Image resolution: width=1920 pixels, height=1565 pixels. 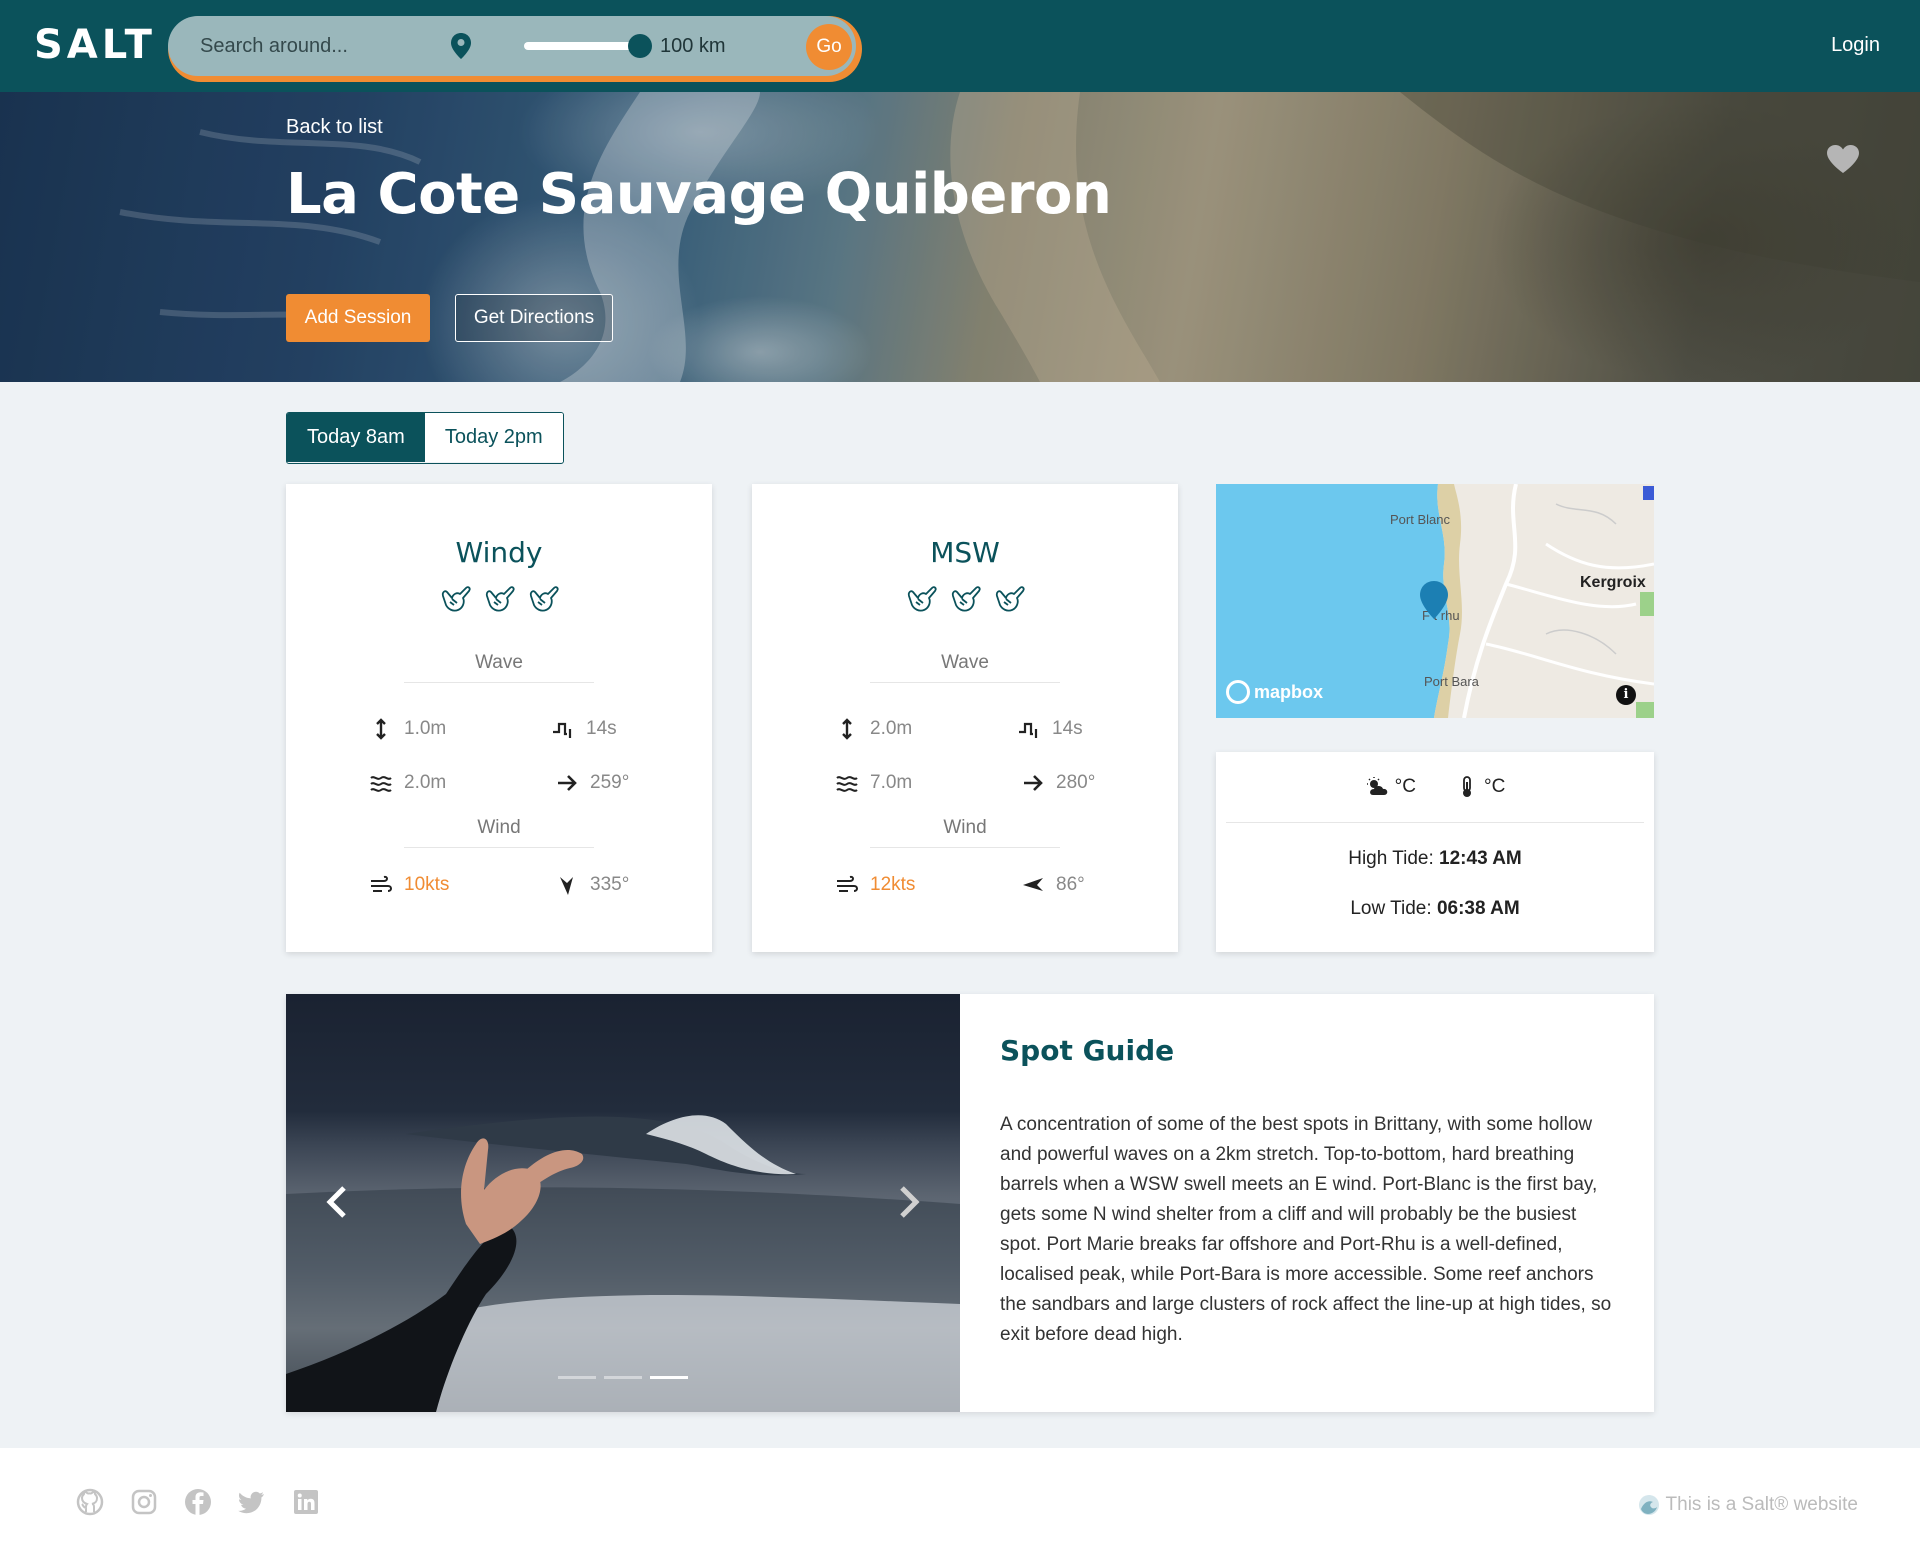 What do you see at coordinates (1435, 859) in the screenshot?
I see `high-tide: High Tide: 12:43 AM` at bounding box center [1435, 859].